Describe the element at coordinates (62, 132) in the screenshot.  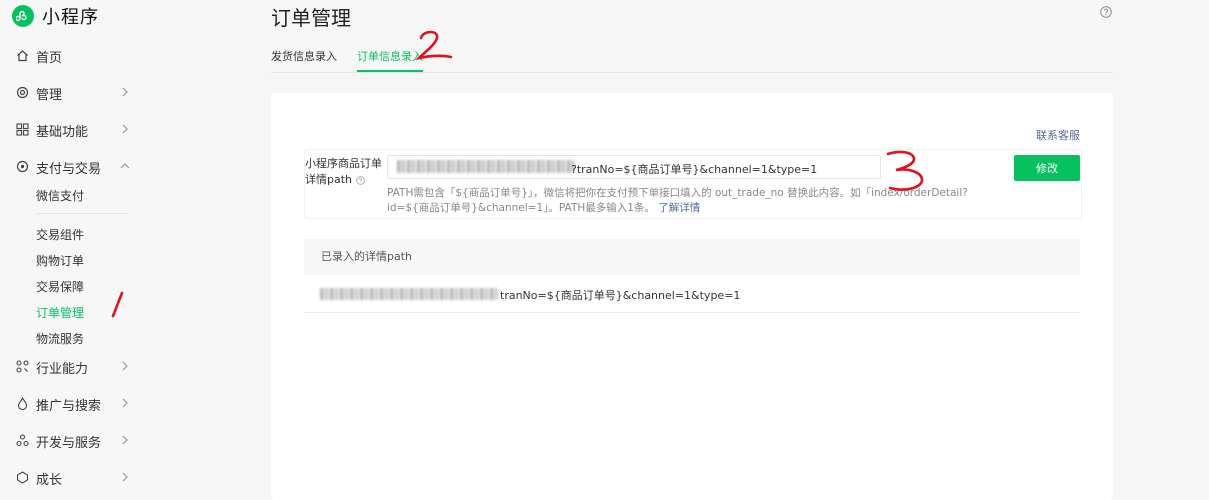
I see `sidebar-item-label: 基础功能` at that location.